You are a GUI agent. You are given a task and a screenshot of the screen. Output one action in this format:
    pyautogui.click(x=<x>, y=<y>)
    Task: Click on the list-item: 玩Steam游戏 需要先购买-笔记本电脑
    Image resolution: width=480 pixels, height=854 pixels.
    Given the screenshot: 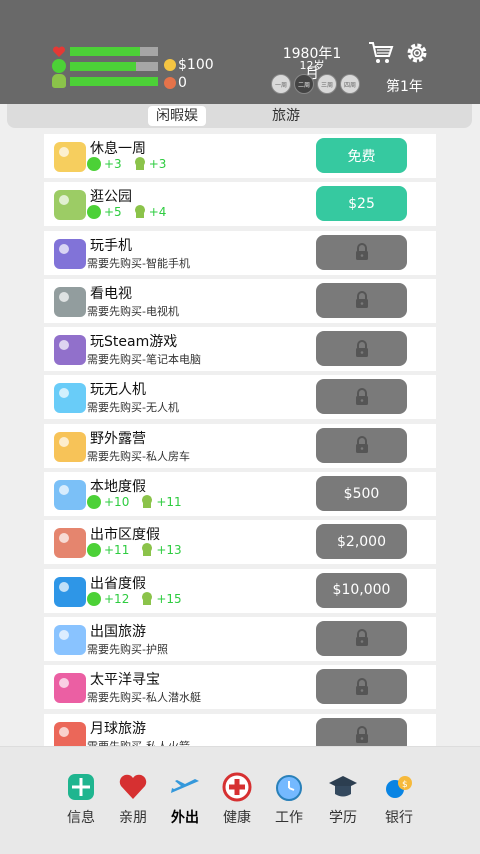 What is the action you would take?
    pyautogui.click(x=240, y=349)
    